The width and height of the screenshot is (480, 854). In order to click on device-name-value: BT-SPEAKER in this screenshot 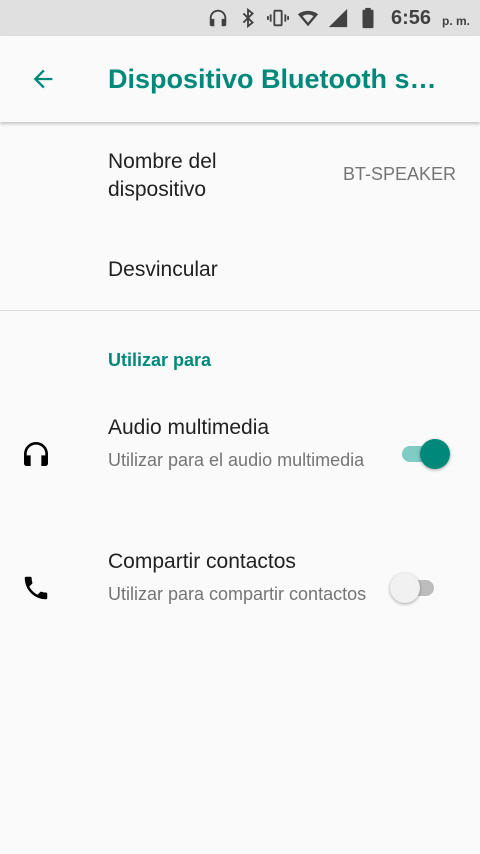, I will do `click(399, 174)`.